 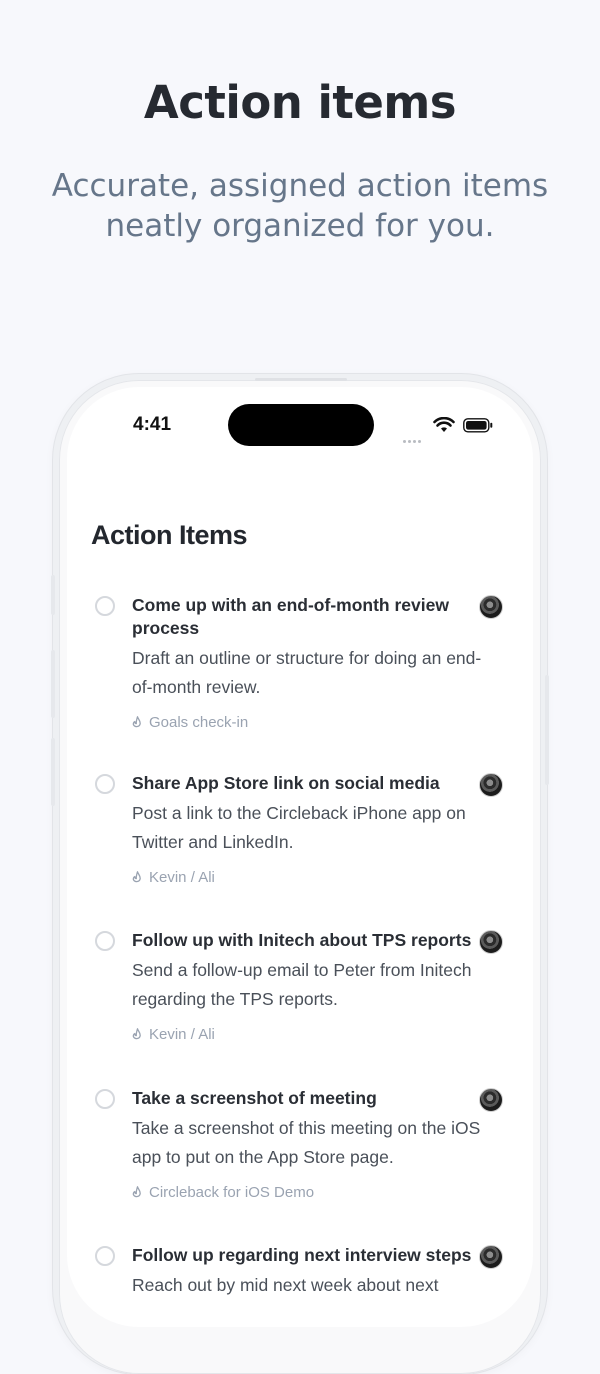 What do you see at coordinates (444, 424) in the screenshot?
I see `wifi-icon` at bounding box center [444, 424].